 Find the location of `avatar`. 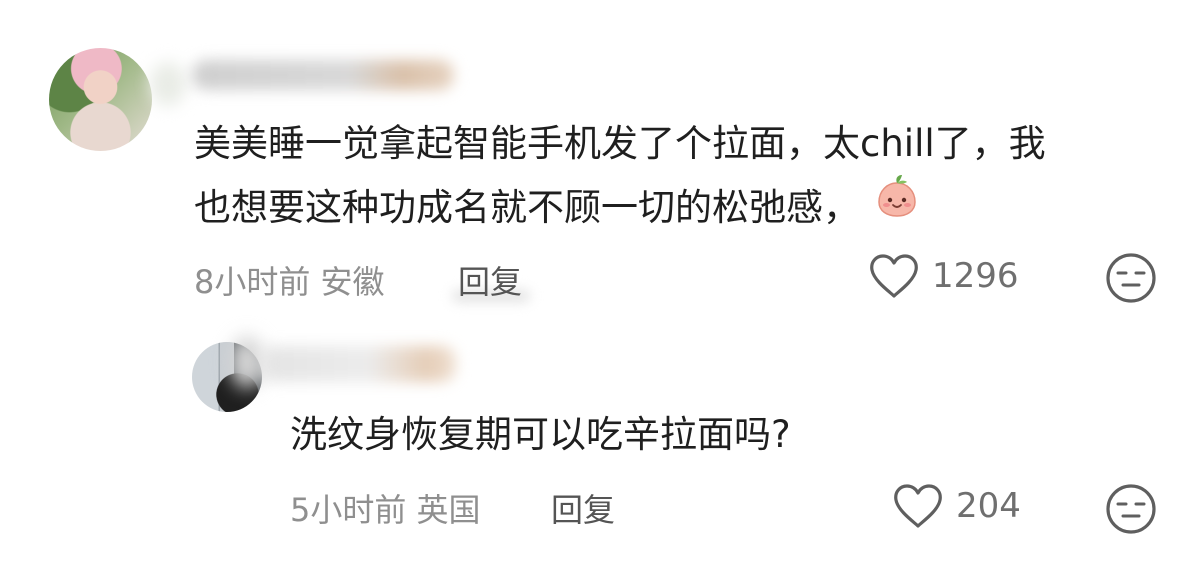

avatar is located at coordinates (100, 99).